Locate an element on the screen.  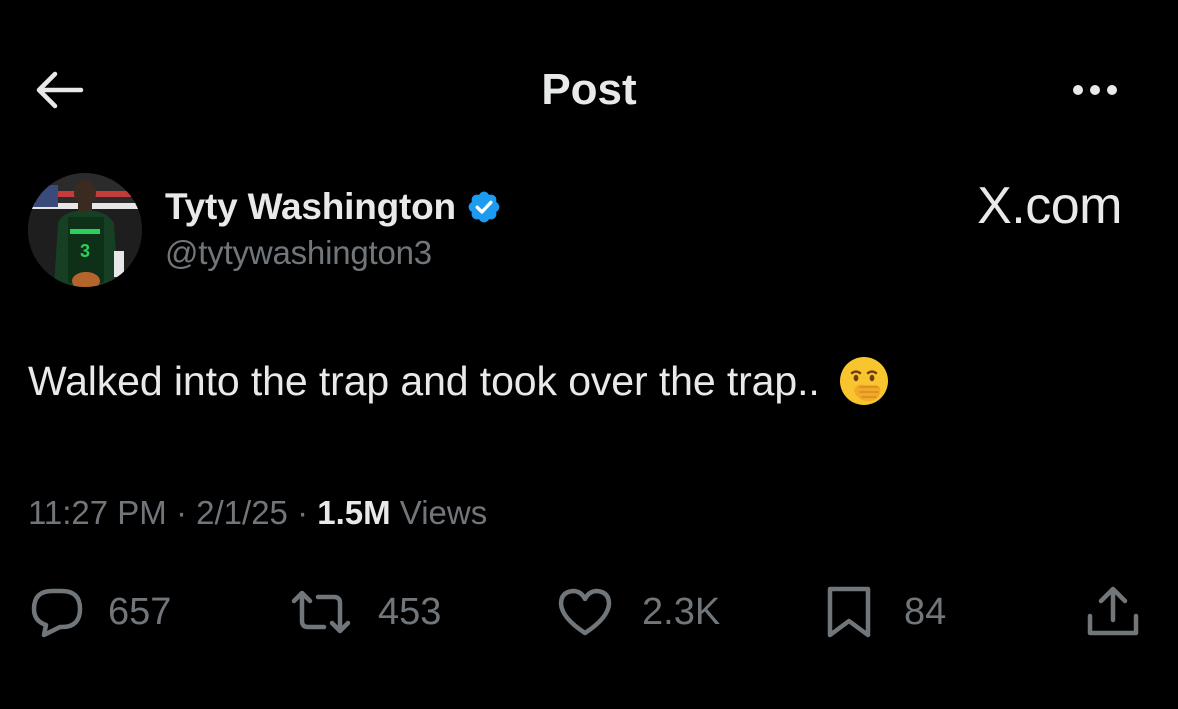
share-icon is located at coordinates (1113, 611).